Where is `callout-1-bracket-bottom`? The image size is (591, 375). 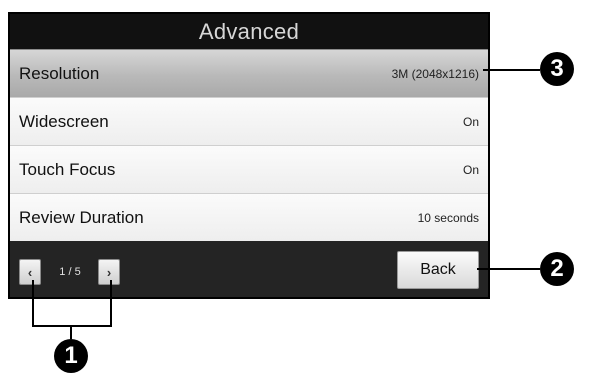 callout-1-bracket-bottom is located at coordinates (72, 326).